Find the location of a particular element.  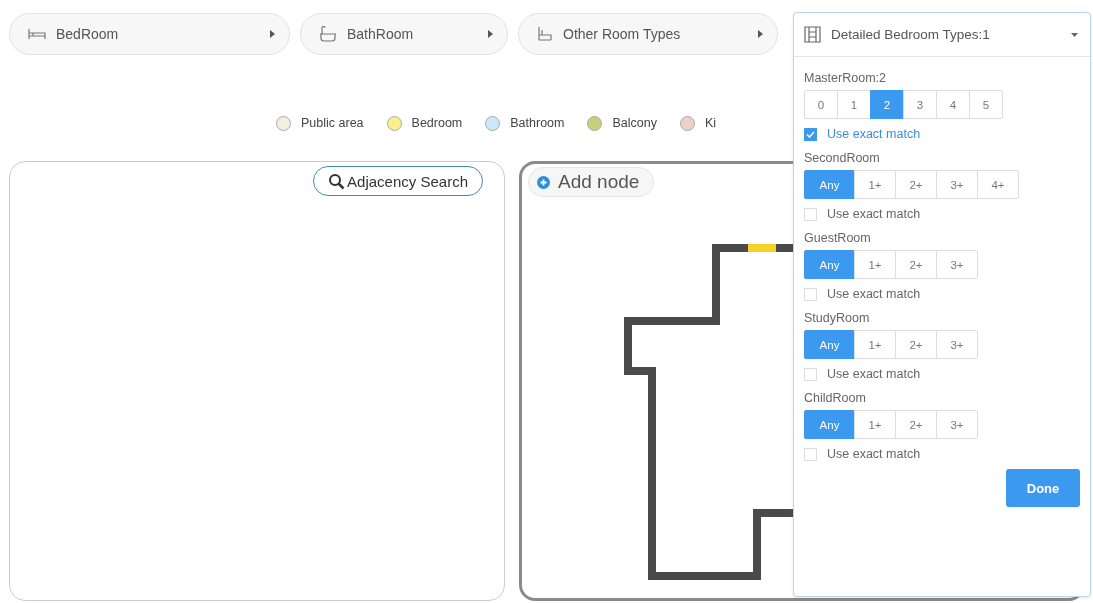

done-button: Done is located at coordinates (1043, 488).